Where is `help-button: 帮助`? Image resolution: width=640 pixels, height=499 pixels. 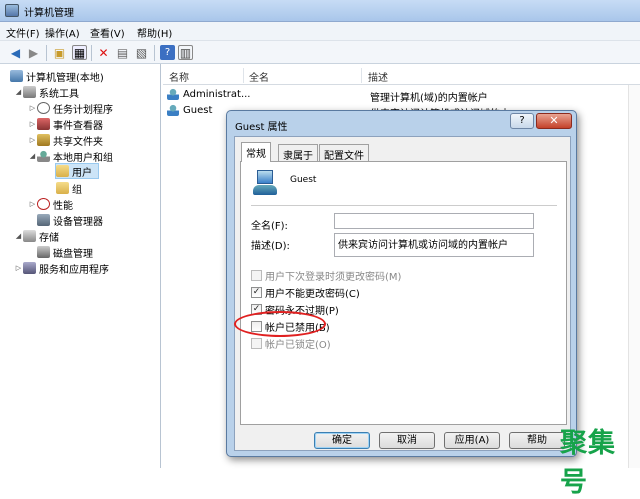
help-button: 帮助 is located at coordinates (537, 440).